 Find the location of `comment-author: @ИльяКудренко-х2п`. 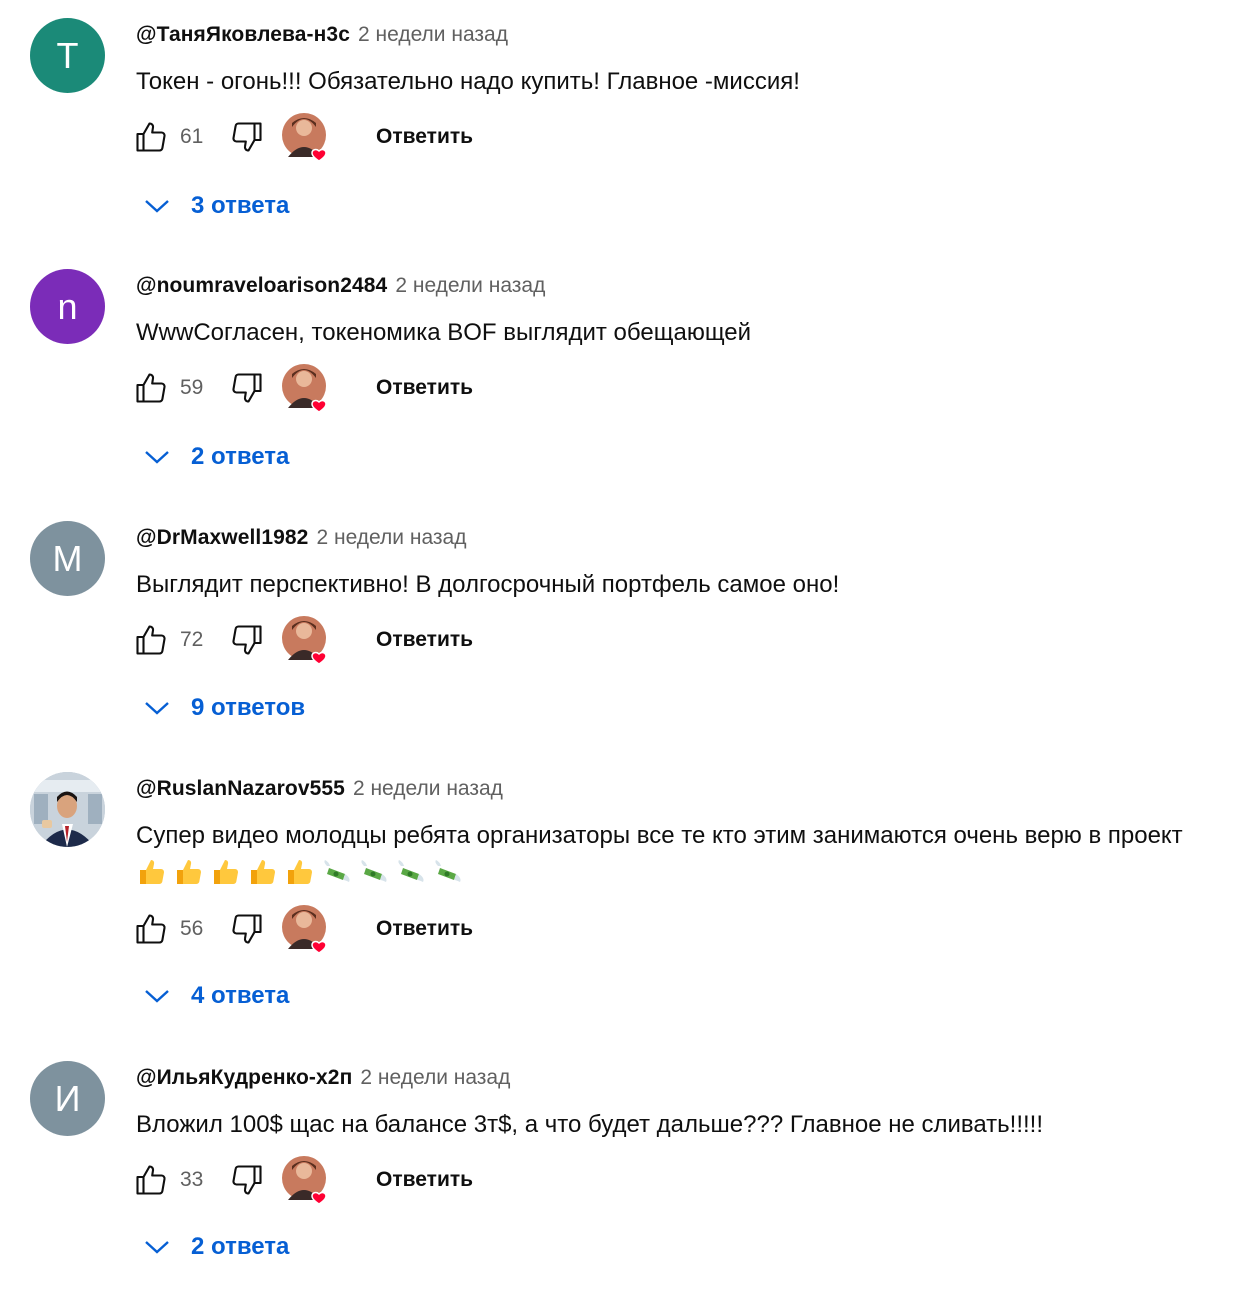

comment-author: @ИльяКудренко-х2п is located at coordinates (244, 1078).